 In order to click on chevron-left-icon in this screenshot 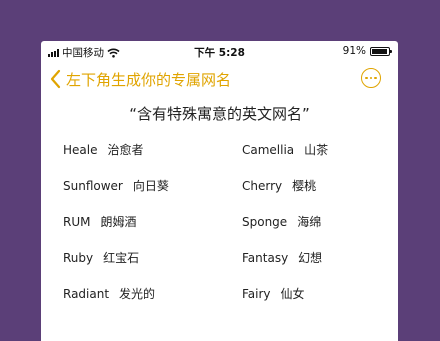, I will do `click(56, 79)`.